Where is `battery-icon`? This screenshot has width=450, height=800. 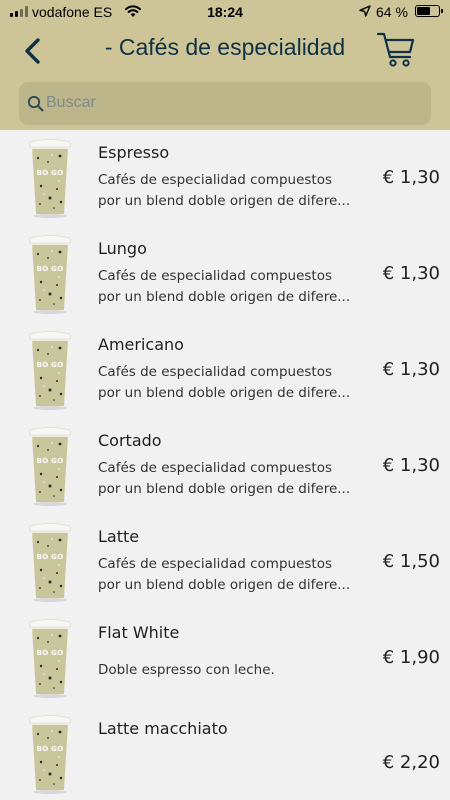 battery-icon is located at coordinates (429, 11).